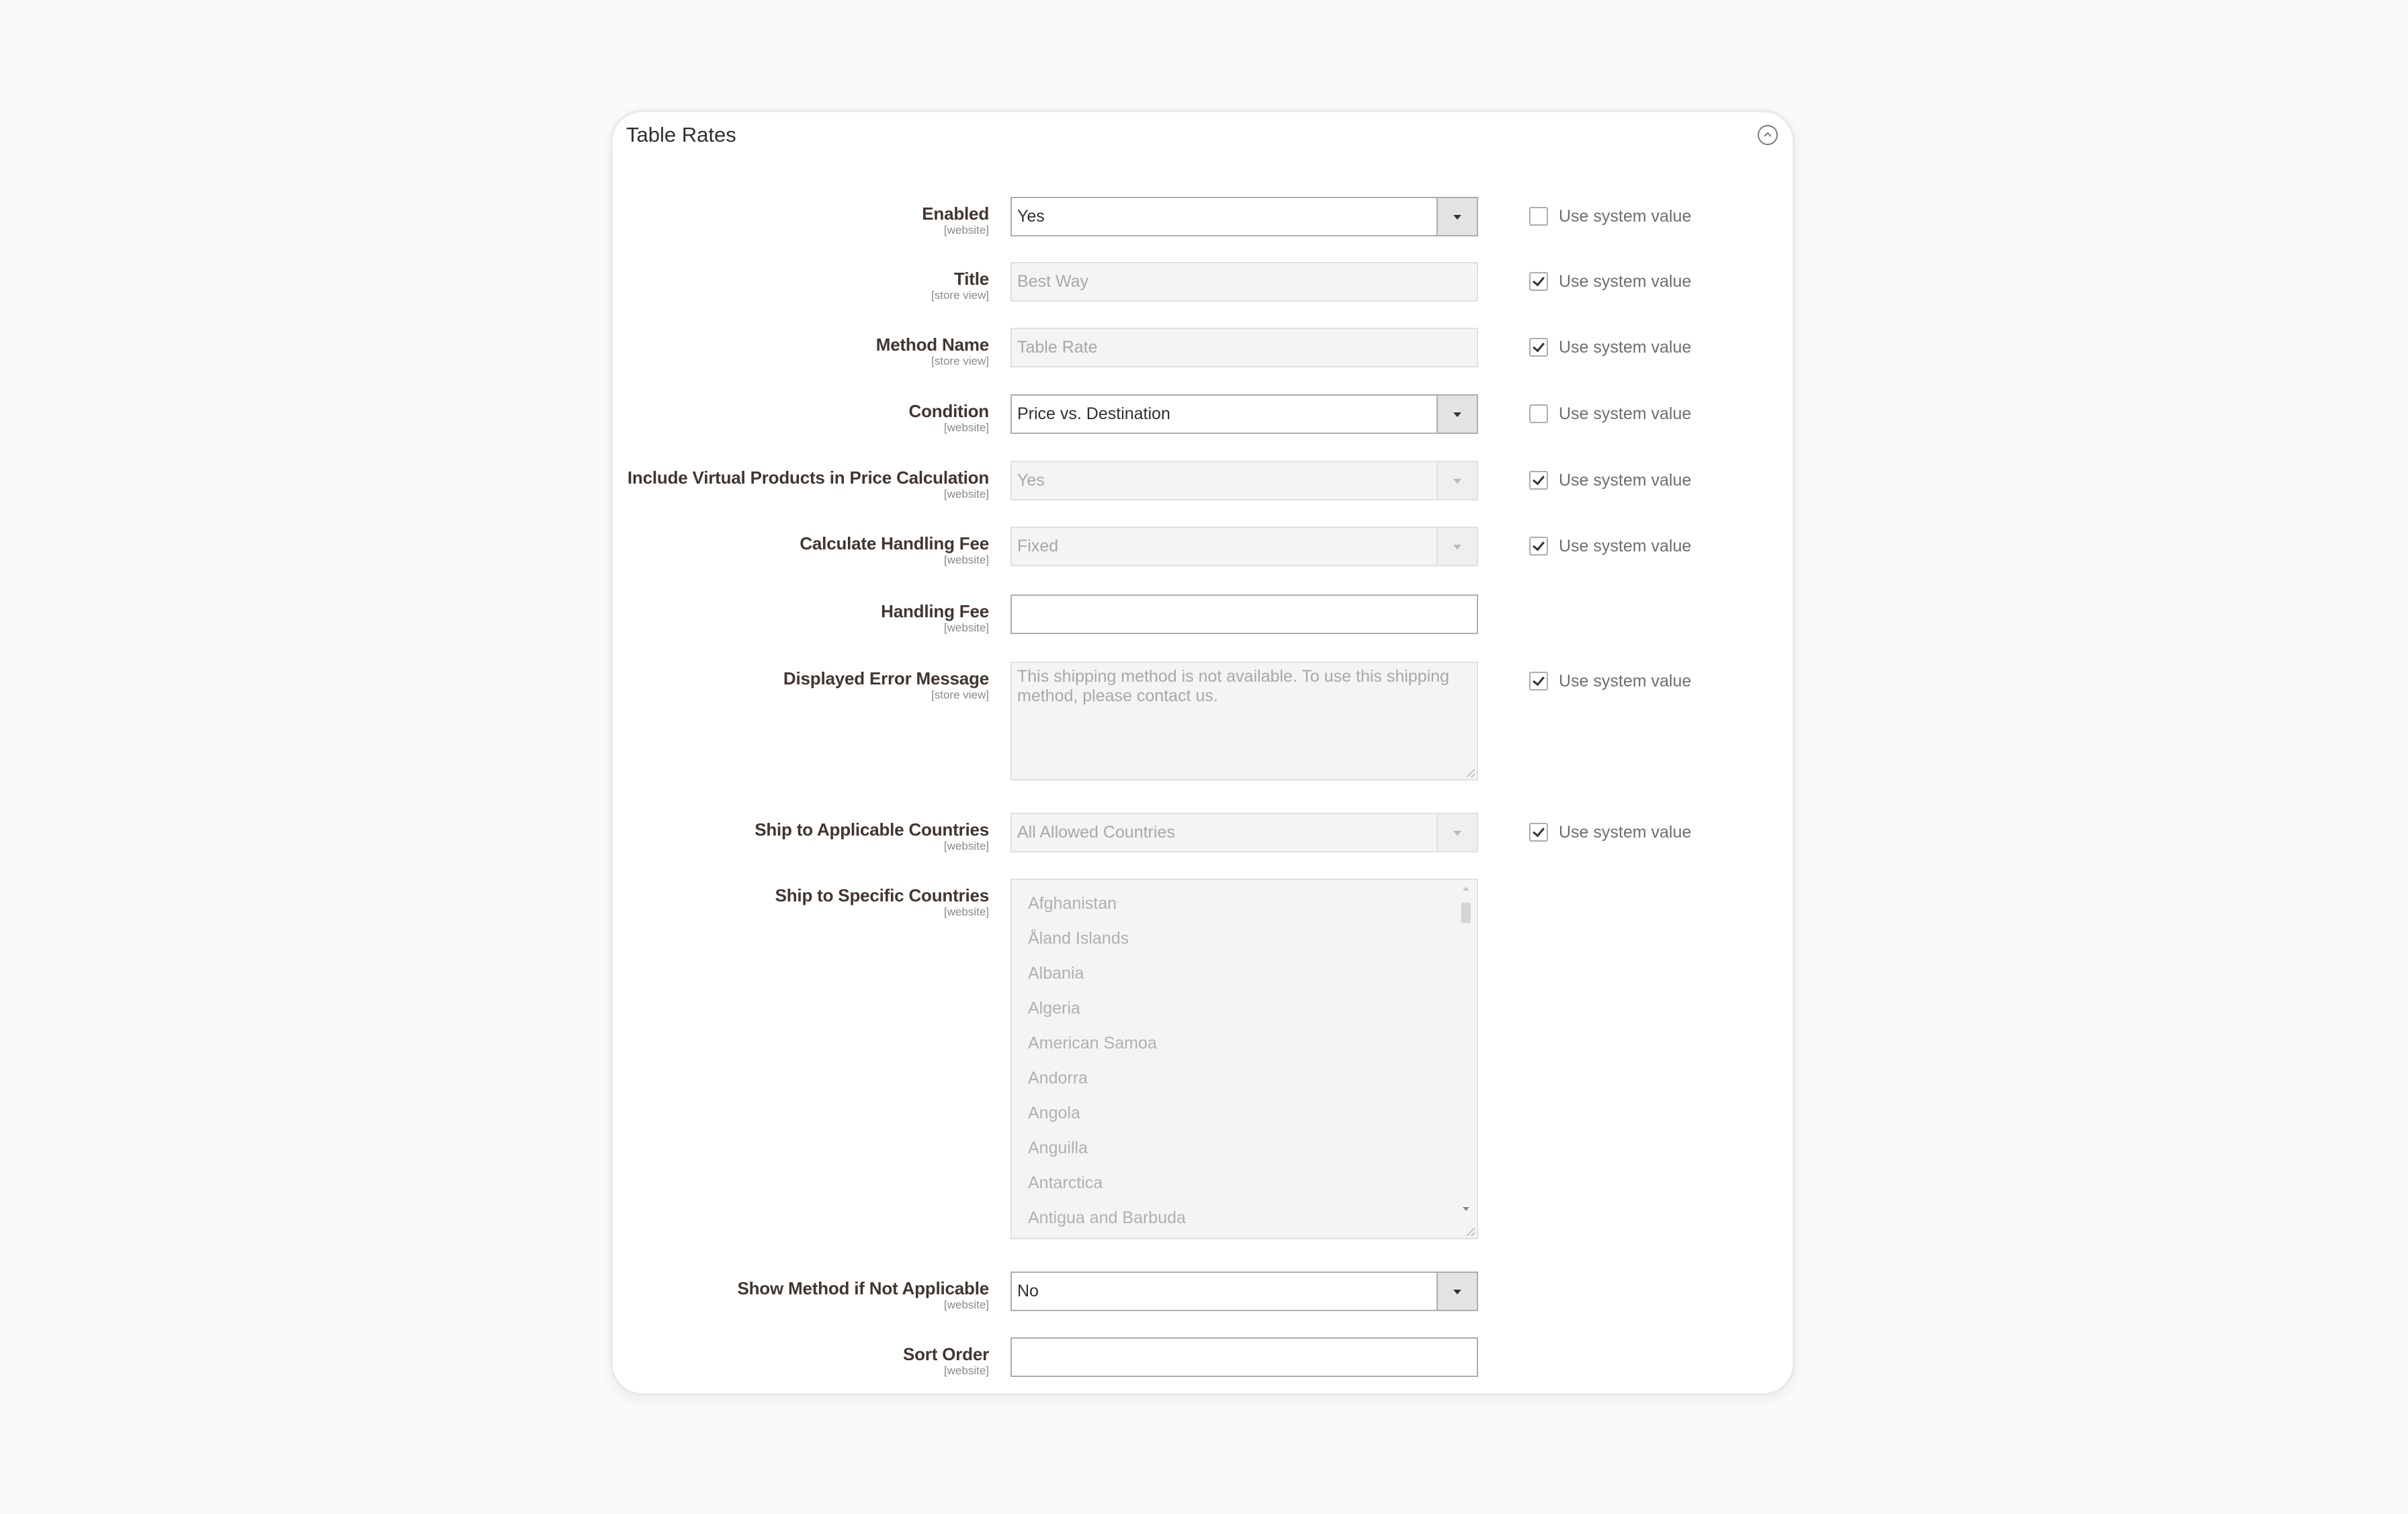 Image resolution: width=2408 pixels, height=1514 pixels. I want to click on use-system-value-error-message: Use system value, so click(1610, 681).